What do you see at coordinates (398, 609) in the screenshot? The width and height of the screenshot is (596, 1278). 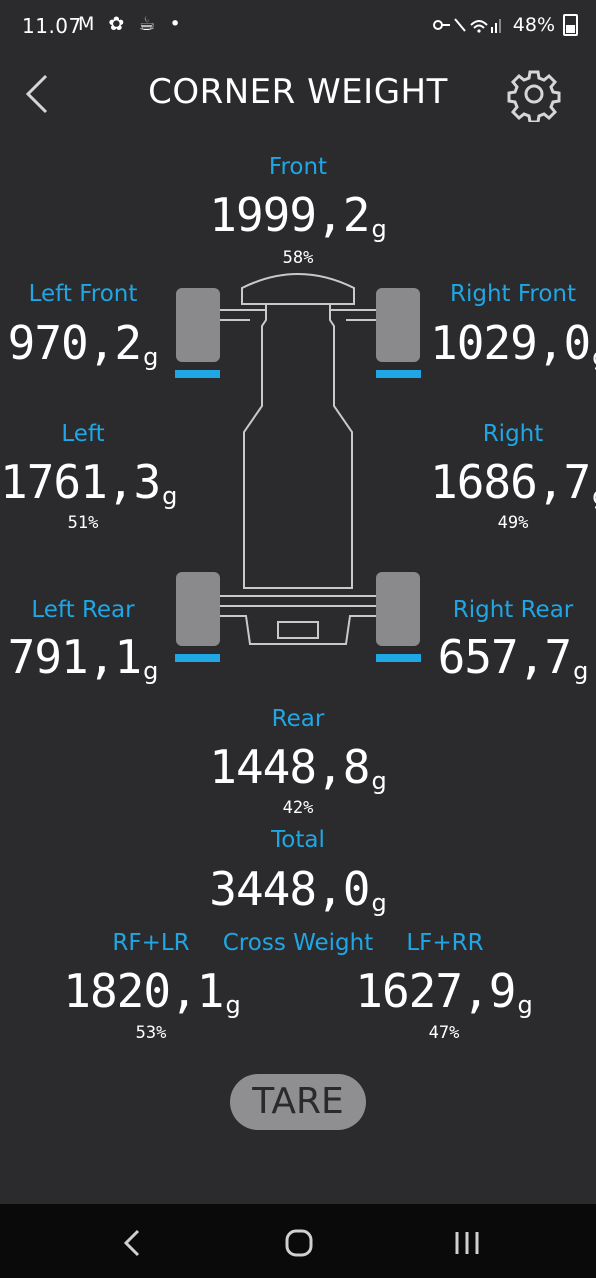 I see `right-rear-wheel` at bounding box center [398, 609].